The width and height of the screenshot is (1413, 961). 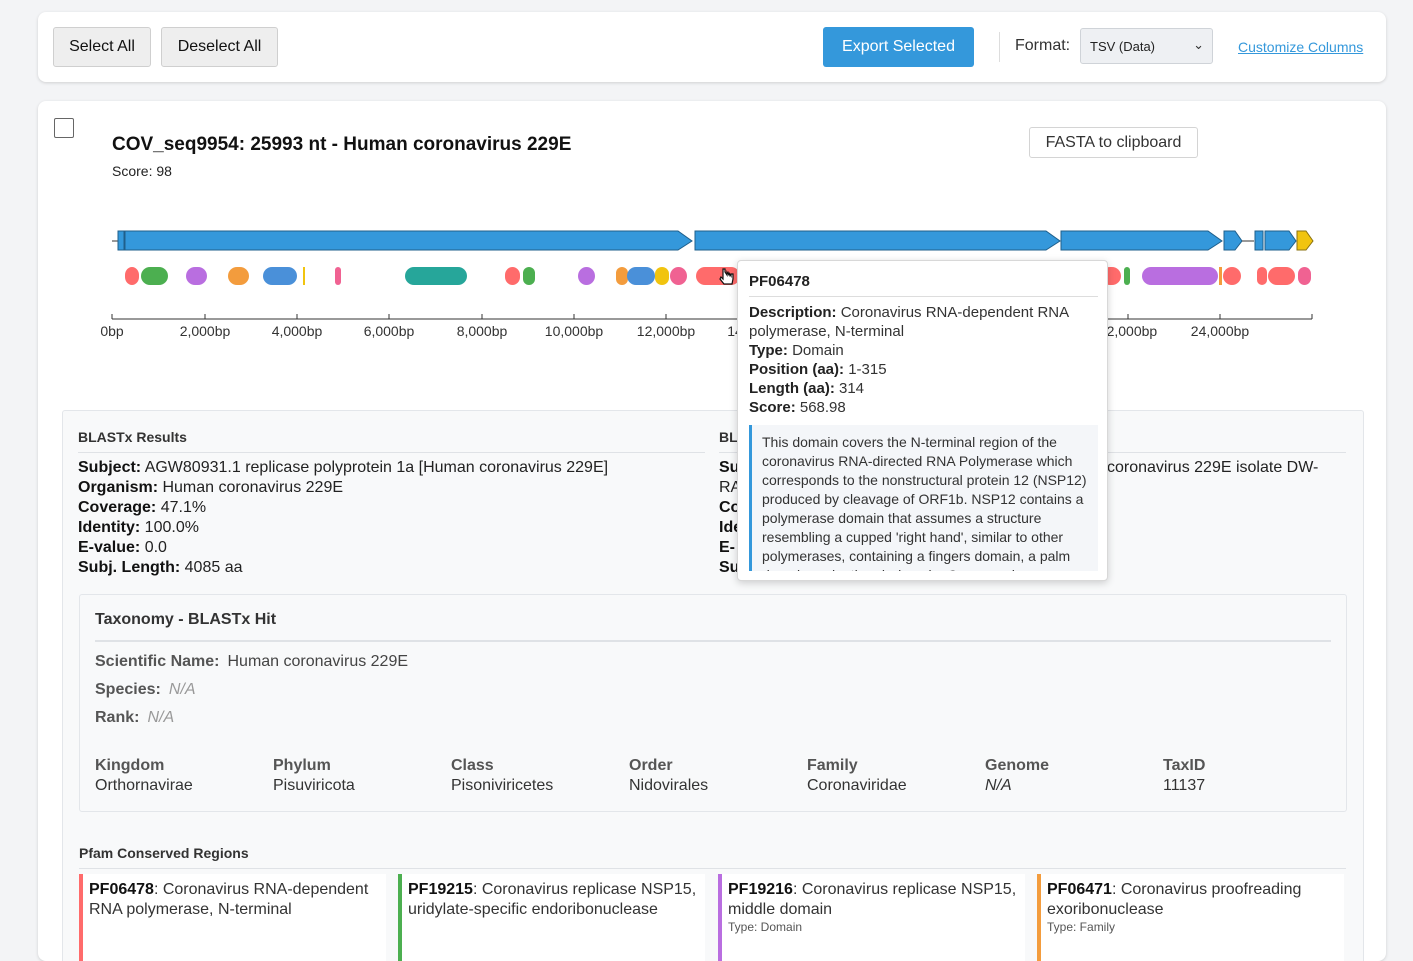 What do you see at coordinates (818, 369) in the screenshot?
I see `tooltip-position: Position (aa): 1-315` at bounding box center [818, 369].